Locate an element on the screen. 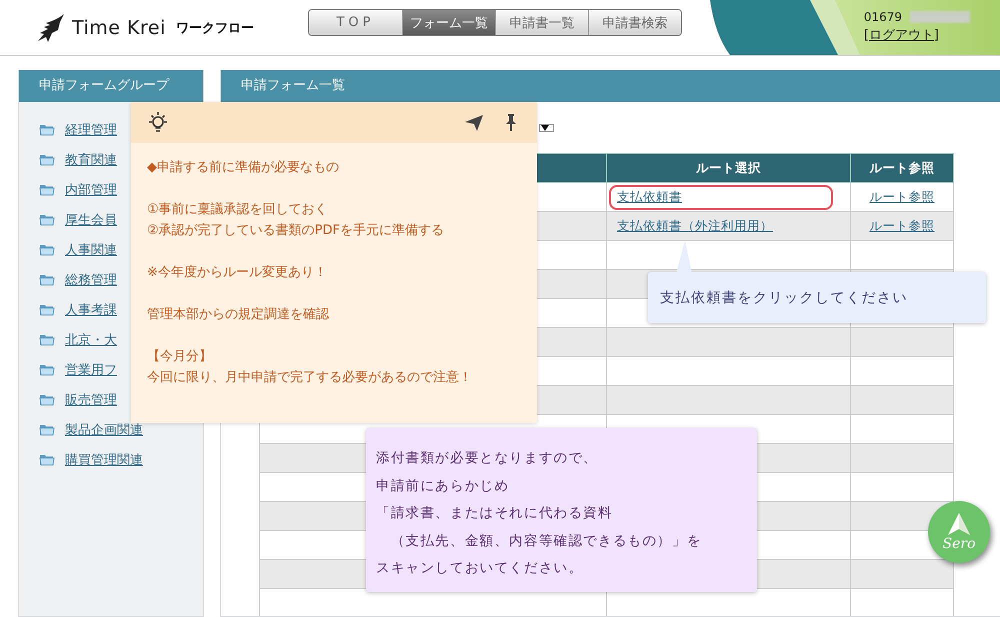 The height and width of the screenshot is (617, 1000). attachment-hint-text: 申請前にあらかじめ is located at coordinates (443, 486).